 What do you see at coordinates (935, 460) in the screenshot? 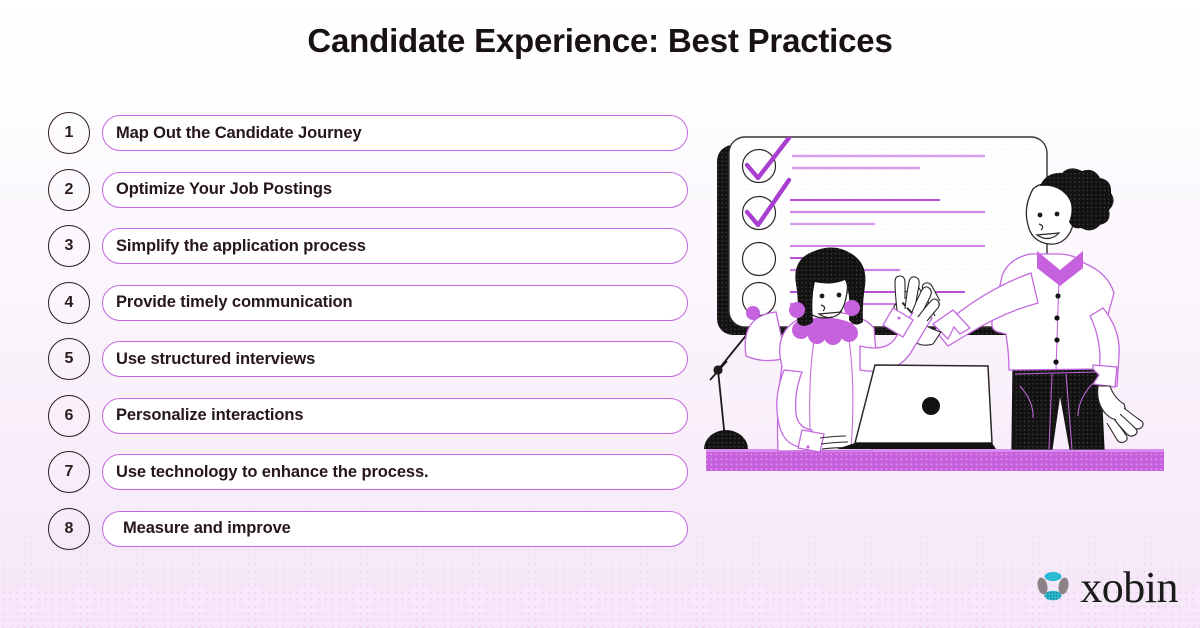
I see `desk-bar` at bounding box center [935, 460].